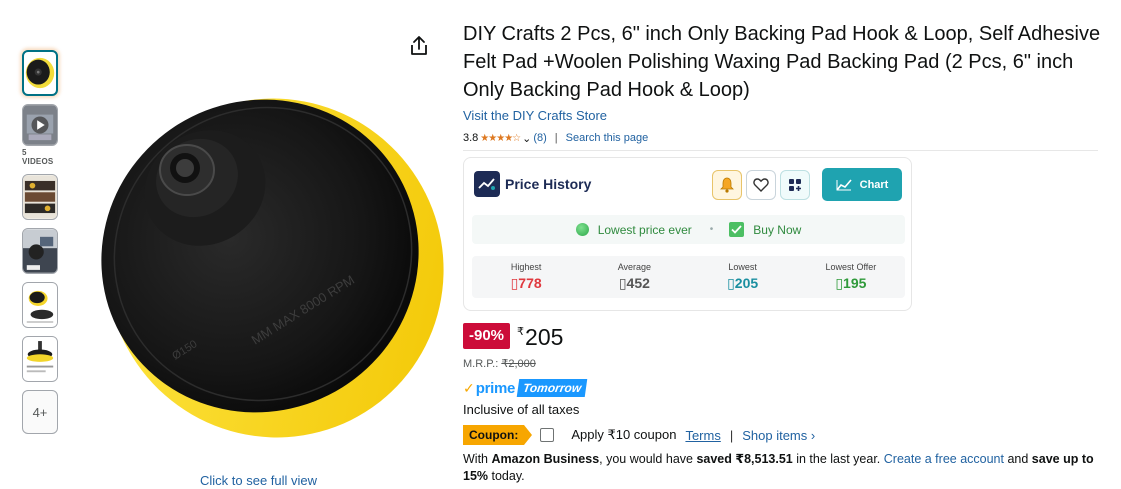 This screenshot has width=1121, height=489. I want to click on thumbnail-video, so click(40, 125).